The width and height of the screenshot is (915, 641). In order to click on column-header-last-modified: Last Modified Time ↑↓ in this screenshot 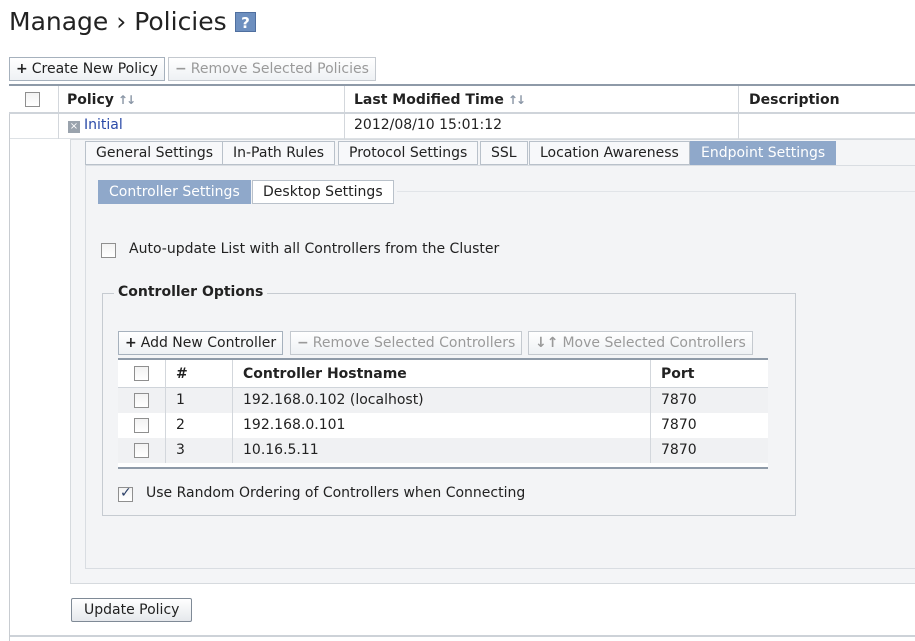, I will do `click(440, 99)`.